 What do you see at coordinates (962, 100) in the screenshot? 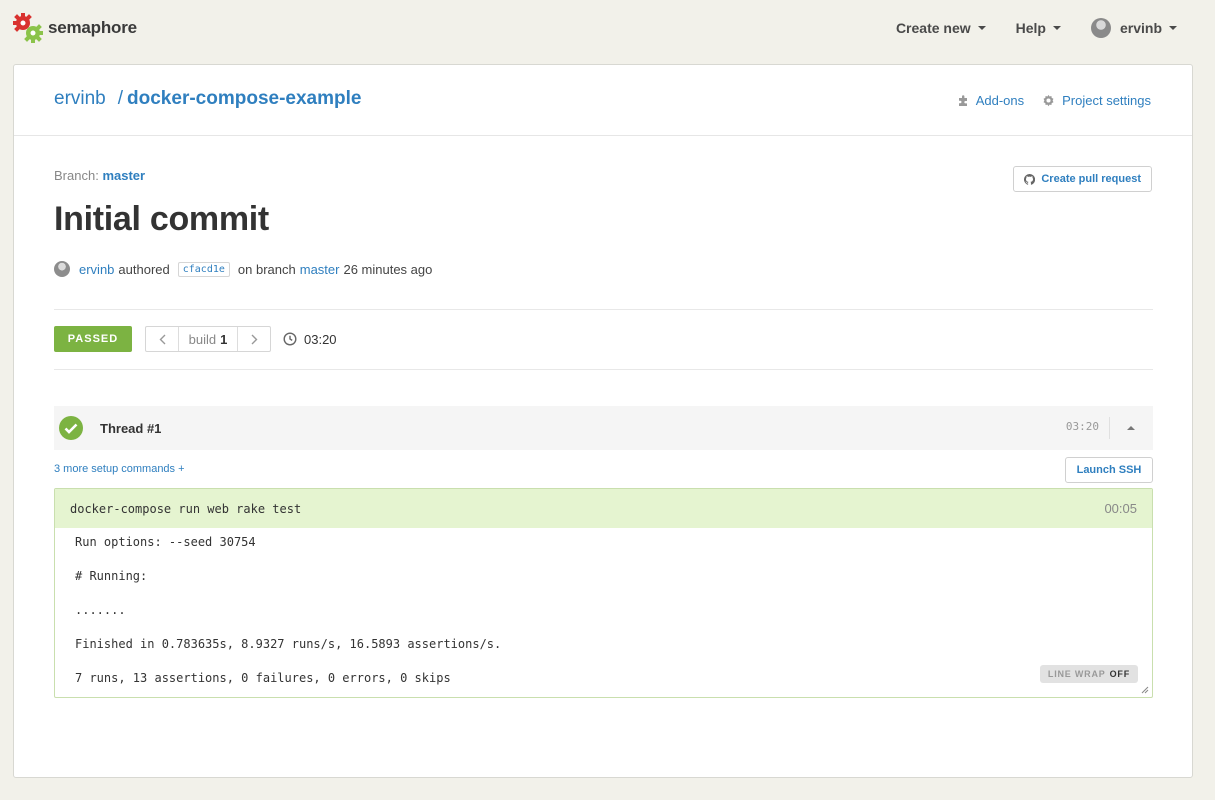
I see `puzzle-icon` at bounding box center [962, 100].